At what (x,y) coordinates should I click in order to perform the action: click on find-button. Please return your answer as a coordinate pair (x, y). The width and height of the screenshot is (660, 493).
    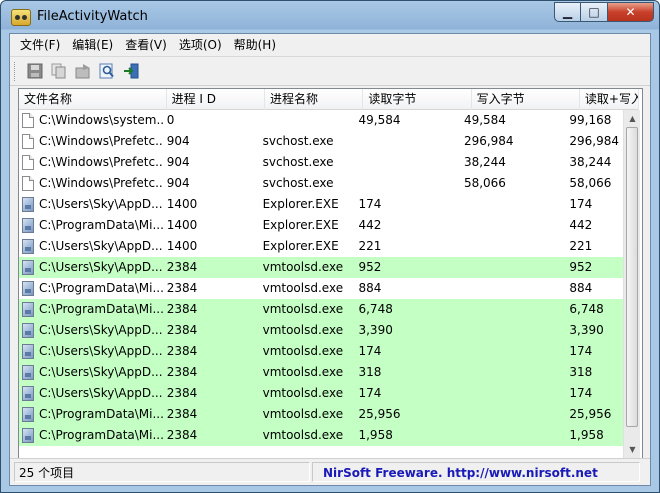
    Looking at the image, I should click on (107, 71).